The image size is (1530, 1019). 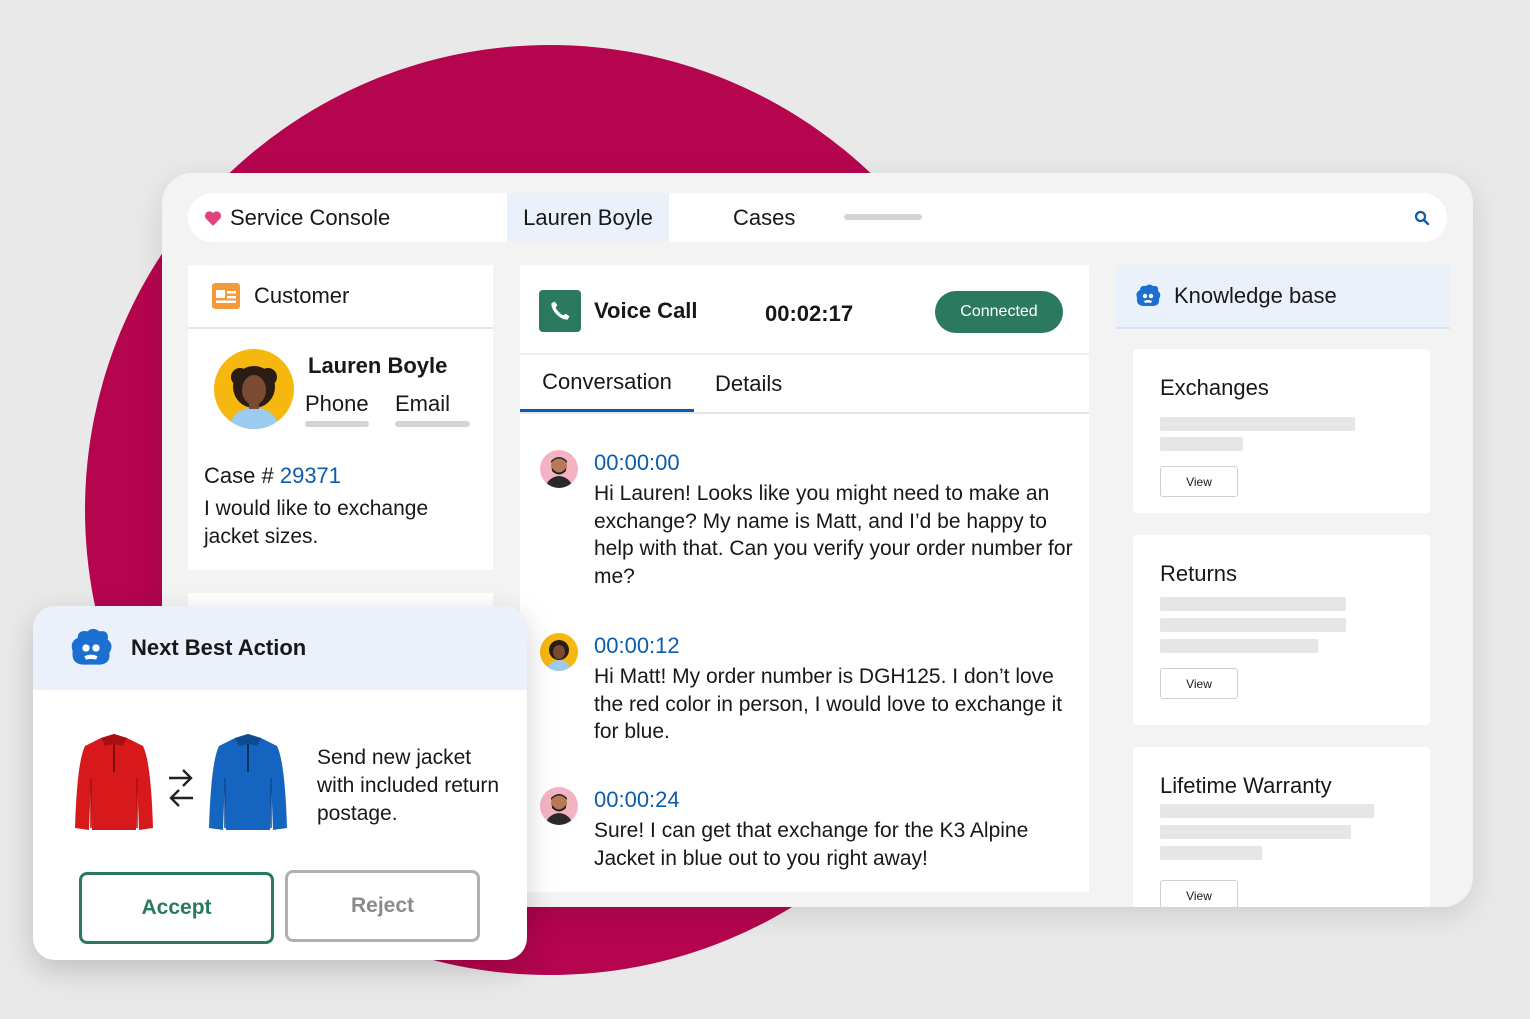 I want to click on customer-panel-header: Customer, so click(x=340, y=297).